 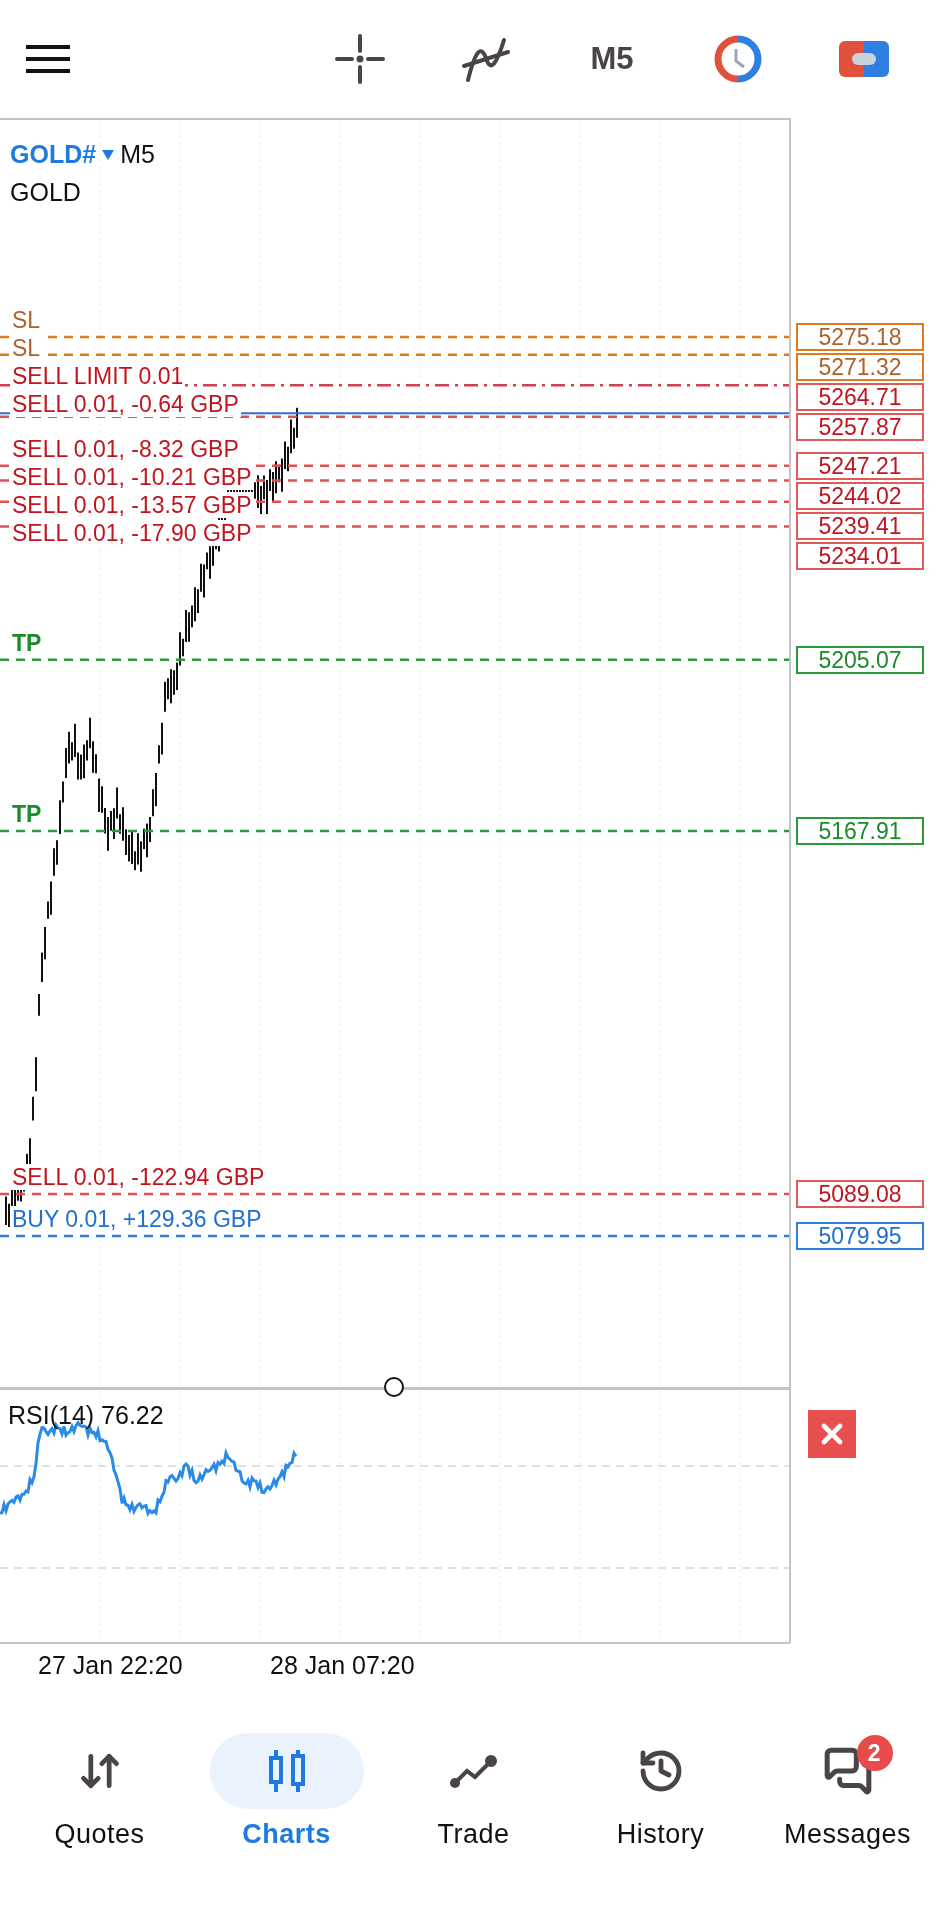 I want to click on wave-icon, so click(x=486, y=59).